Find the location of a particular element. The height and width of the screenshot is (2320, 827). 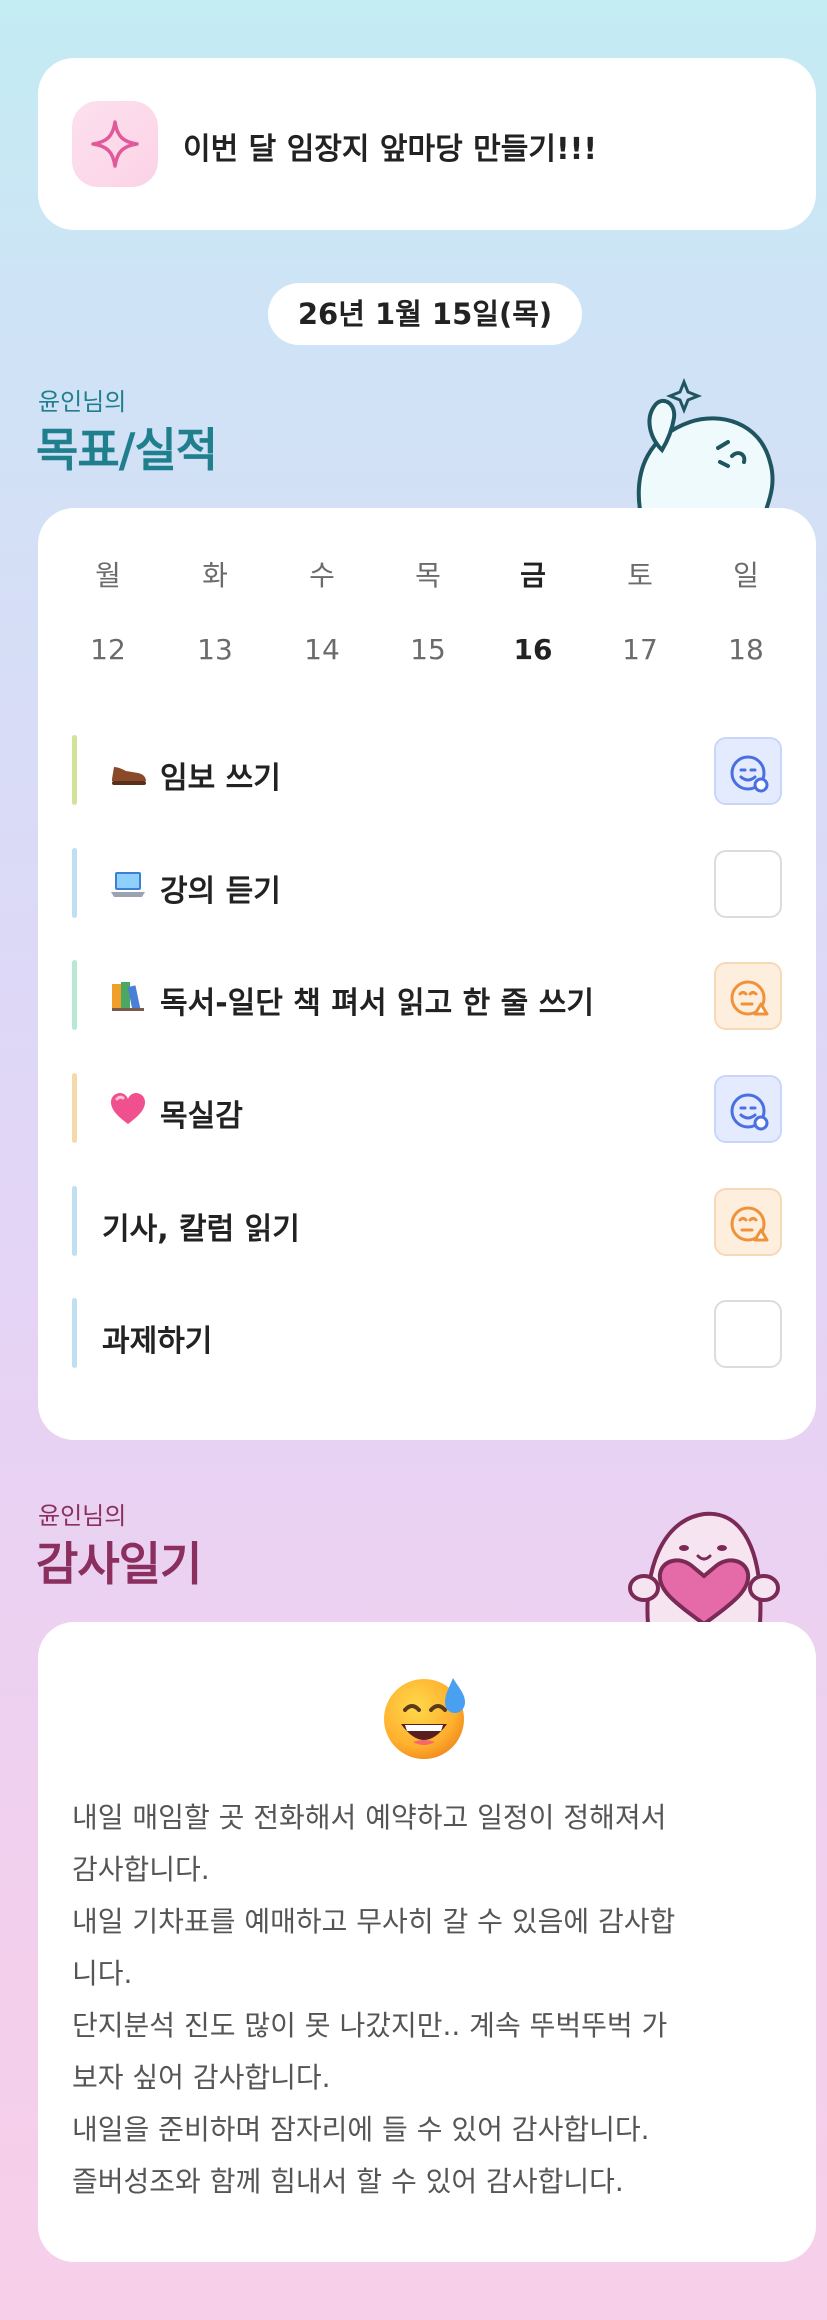

gratitude-section-title: 감사일기 is located at coordinates (119, 1564).